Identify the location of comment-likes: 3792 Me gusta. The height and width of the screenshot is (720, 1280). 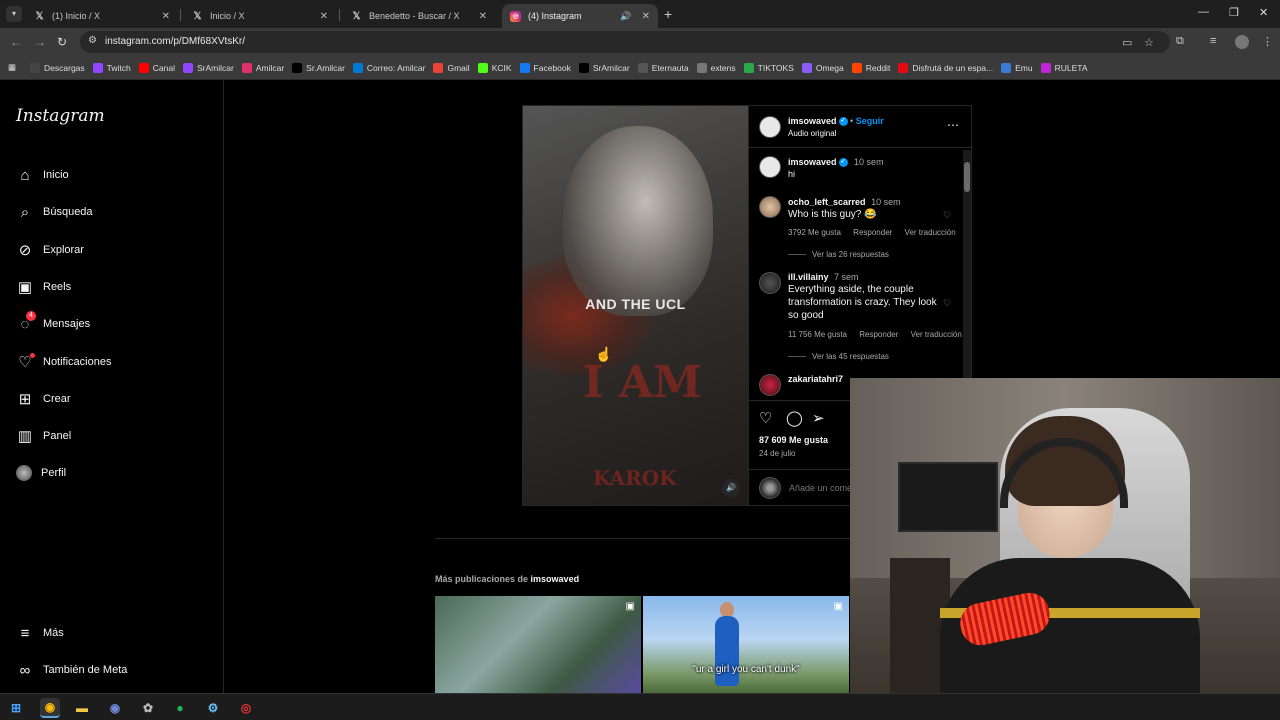
(814, 232).